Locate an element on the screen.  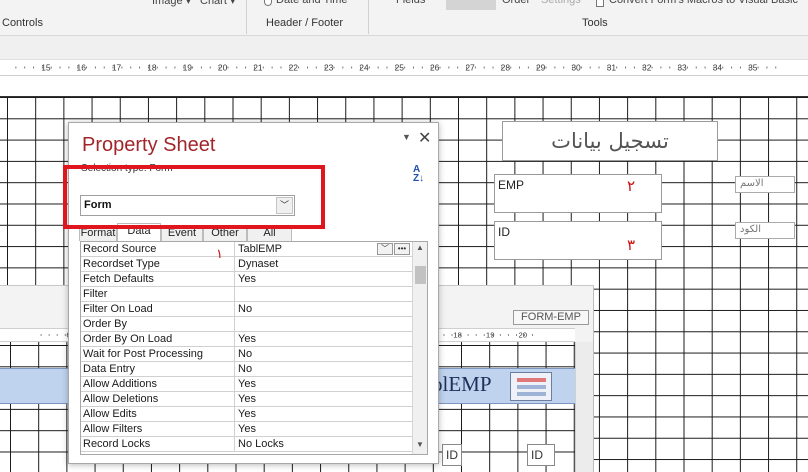
property-row: Allow Deletions Yes is located at coordinates (246, 399).